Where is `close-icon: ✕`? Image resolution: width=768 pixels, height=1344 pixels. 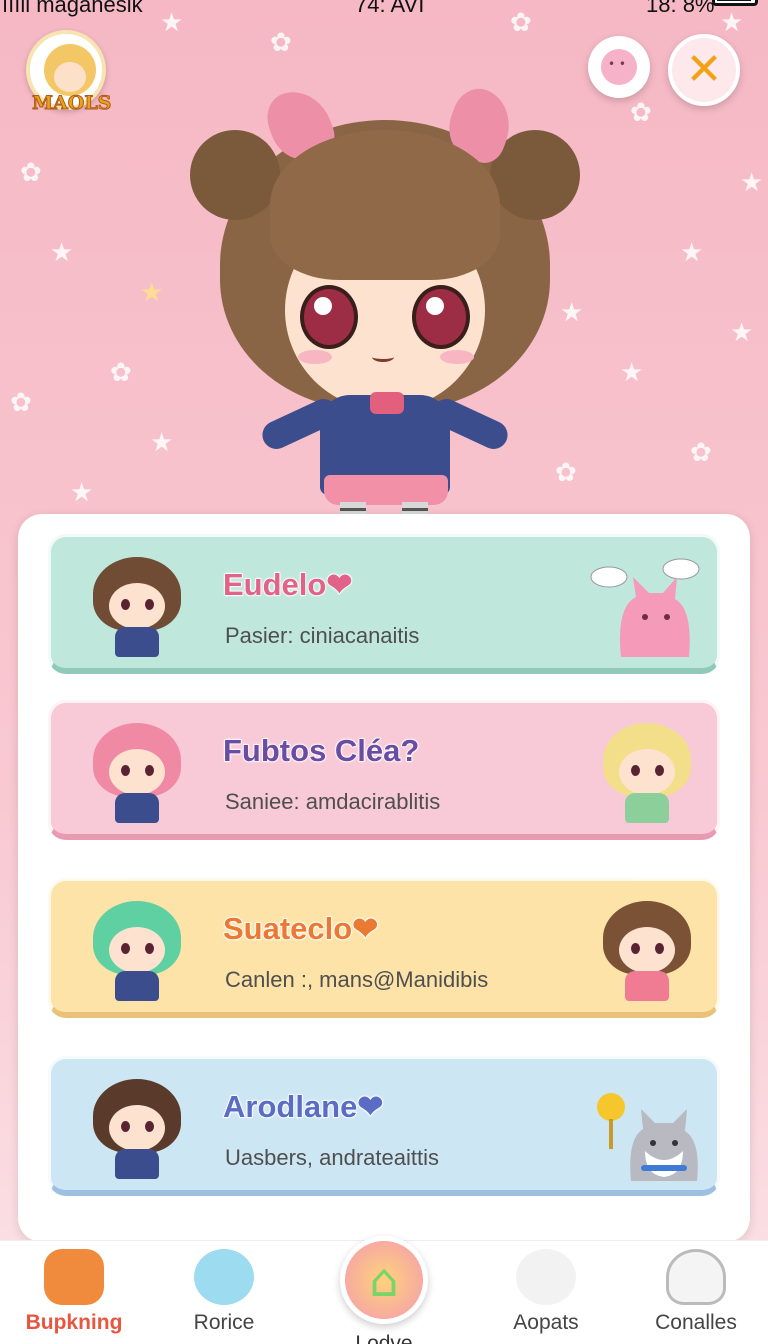 close-icon: ✕ is located at coordinates (704, 69).